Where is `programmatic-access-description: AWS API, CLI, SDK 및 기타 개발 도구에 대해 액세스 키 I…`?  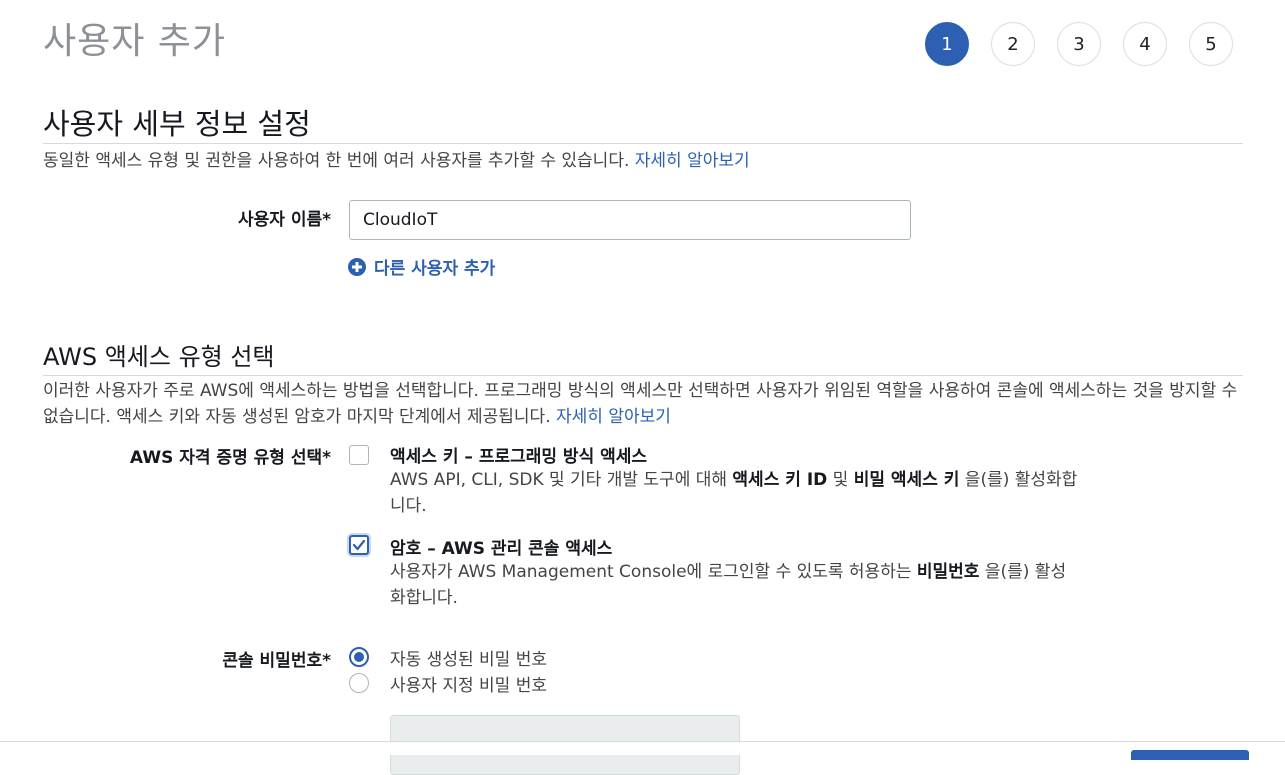 programmatic-access-description: AWS API, CLI, SDK 및 기타 개발 도구에 대해 액세스 키 I… is located at coordinates (734, 493).